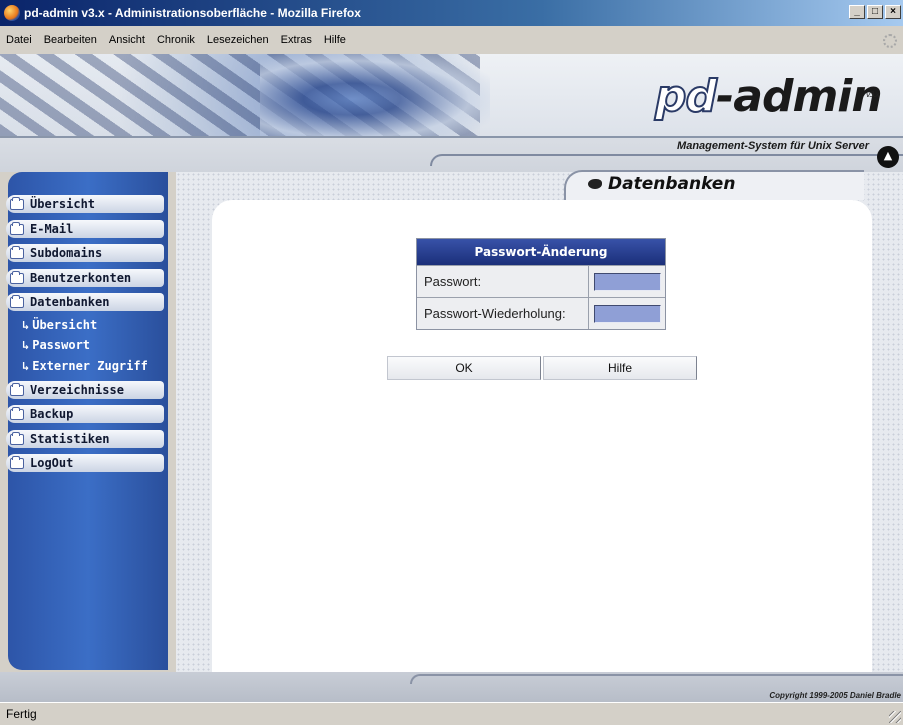 The width and height of the screenshot is (903, 725). I want to click on close-button: ×, so click(893, 12).